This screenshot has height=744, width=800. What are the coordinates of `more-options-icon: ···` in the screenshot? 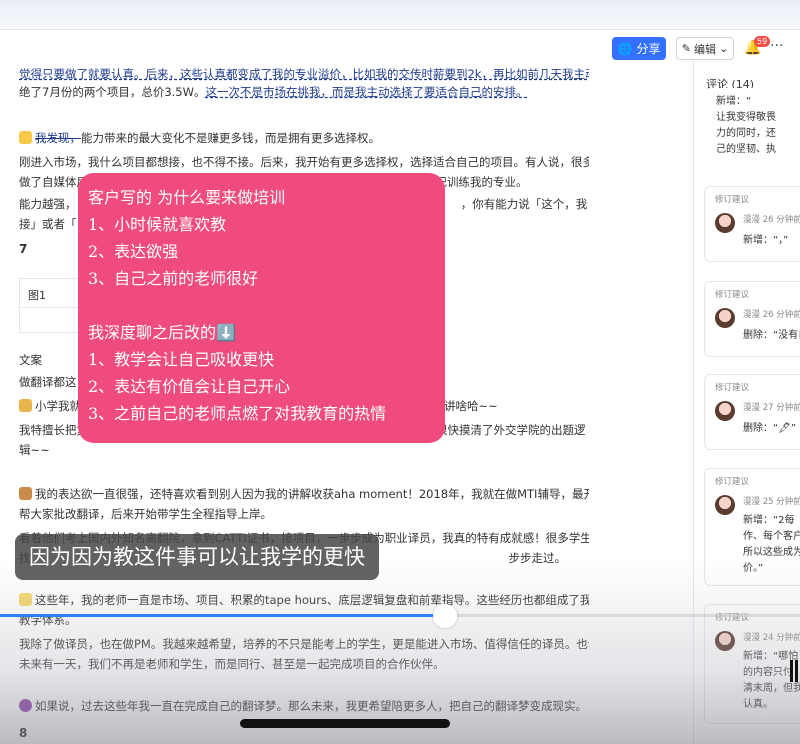 It's located at (776, 46).